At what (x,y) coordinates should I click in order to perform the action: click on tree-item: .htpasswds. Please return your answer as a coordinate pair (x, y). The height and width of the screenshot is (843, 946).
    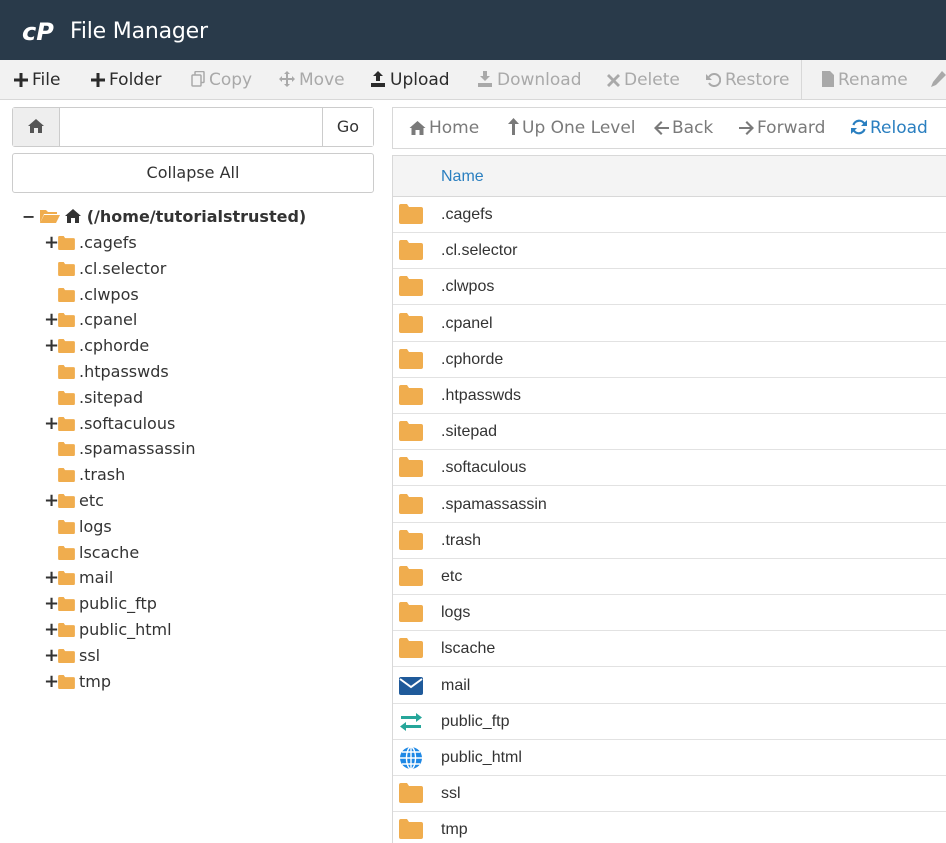
    Looking at the image, I should click on (106, 372).